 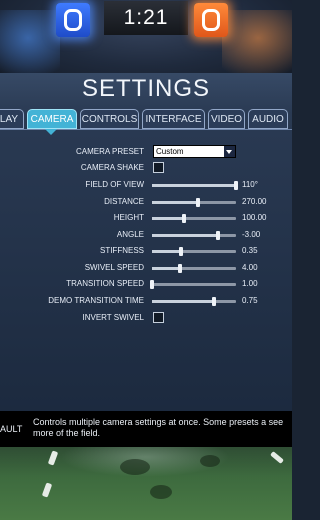 I want to click on tab-controls: CONTROLS, so click(x=109, y=119).